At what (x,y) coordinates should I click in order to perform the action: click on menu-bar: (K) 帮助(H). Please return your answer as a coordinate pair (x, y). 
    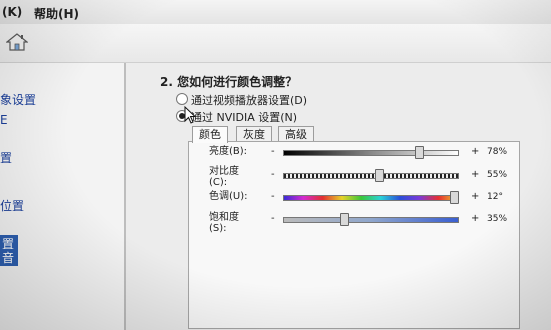
    Looking at the image, I should click on (275, 12).